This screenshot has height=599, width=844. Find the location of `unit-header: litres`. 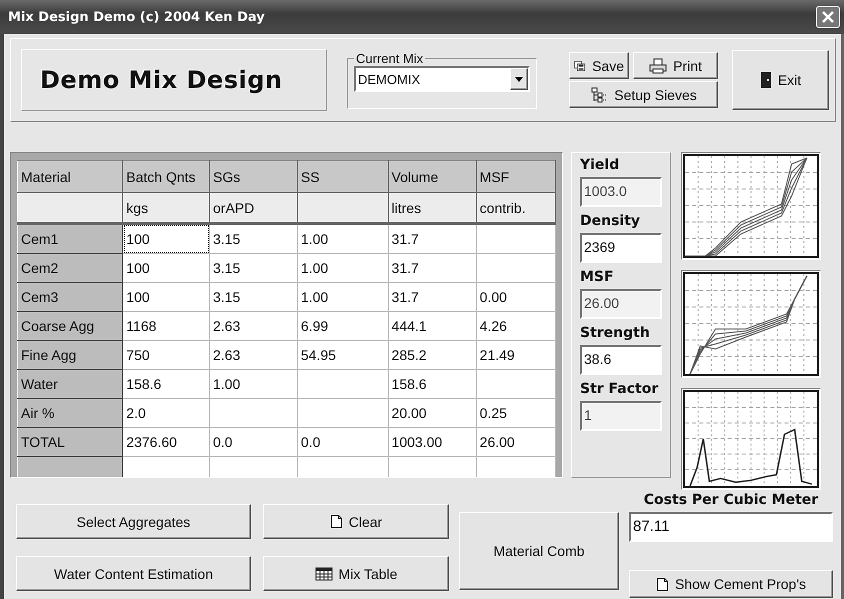

unit-header: litres is located at coordinates (432, 208).